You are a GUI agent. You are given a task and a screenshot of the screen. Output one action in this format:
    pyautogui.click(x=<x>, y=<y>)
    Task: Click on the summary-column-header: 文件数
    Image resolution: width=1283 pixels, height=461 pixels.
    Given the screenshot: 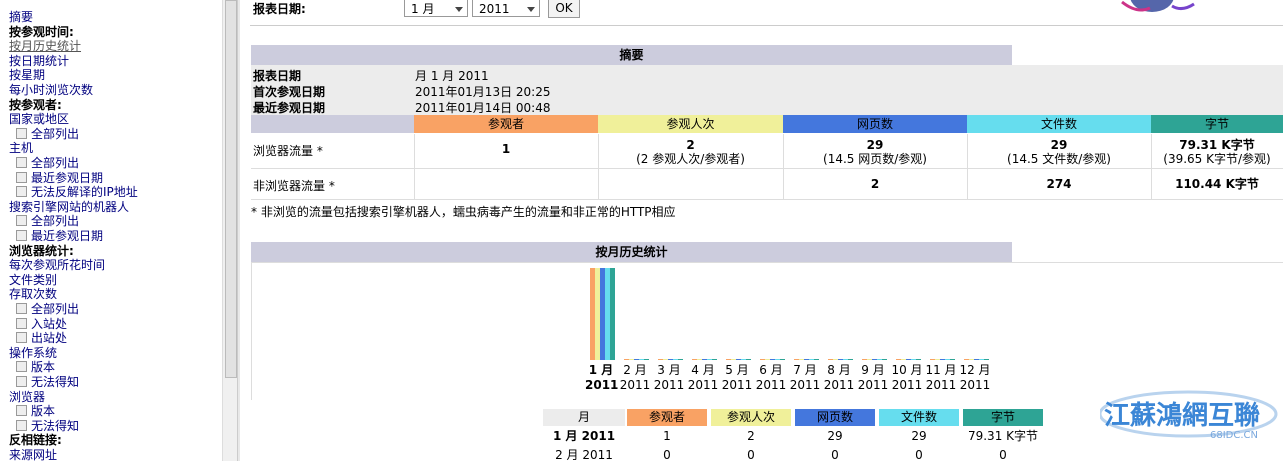 What is the action you would take?
    pyautogui.click(x=1059, y=124)
    